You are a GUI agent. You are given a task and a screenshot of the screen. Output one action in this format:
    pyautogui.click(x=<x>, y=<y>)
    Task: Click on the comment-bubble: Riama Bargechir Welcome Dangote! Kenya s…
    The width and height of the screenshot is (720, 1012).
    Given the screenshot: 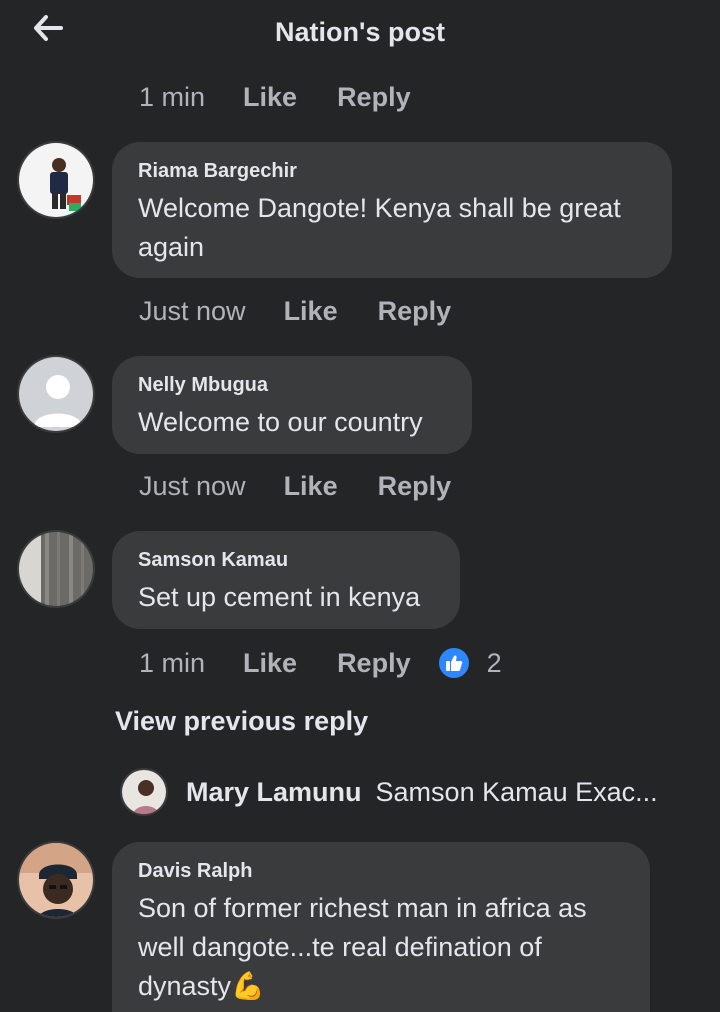 What is the action you would take?
    pyautogui.click(x=392, y=210)
    